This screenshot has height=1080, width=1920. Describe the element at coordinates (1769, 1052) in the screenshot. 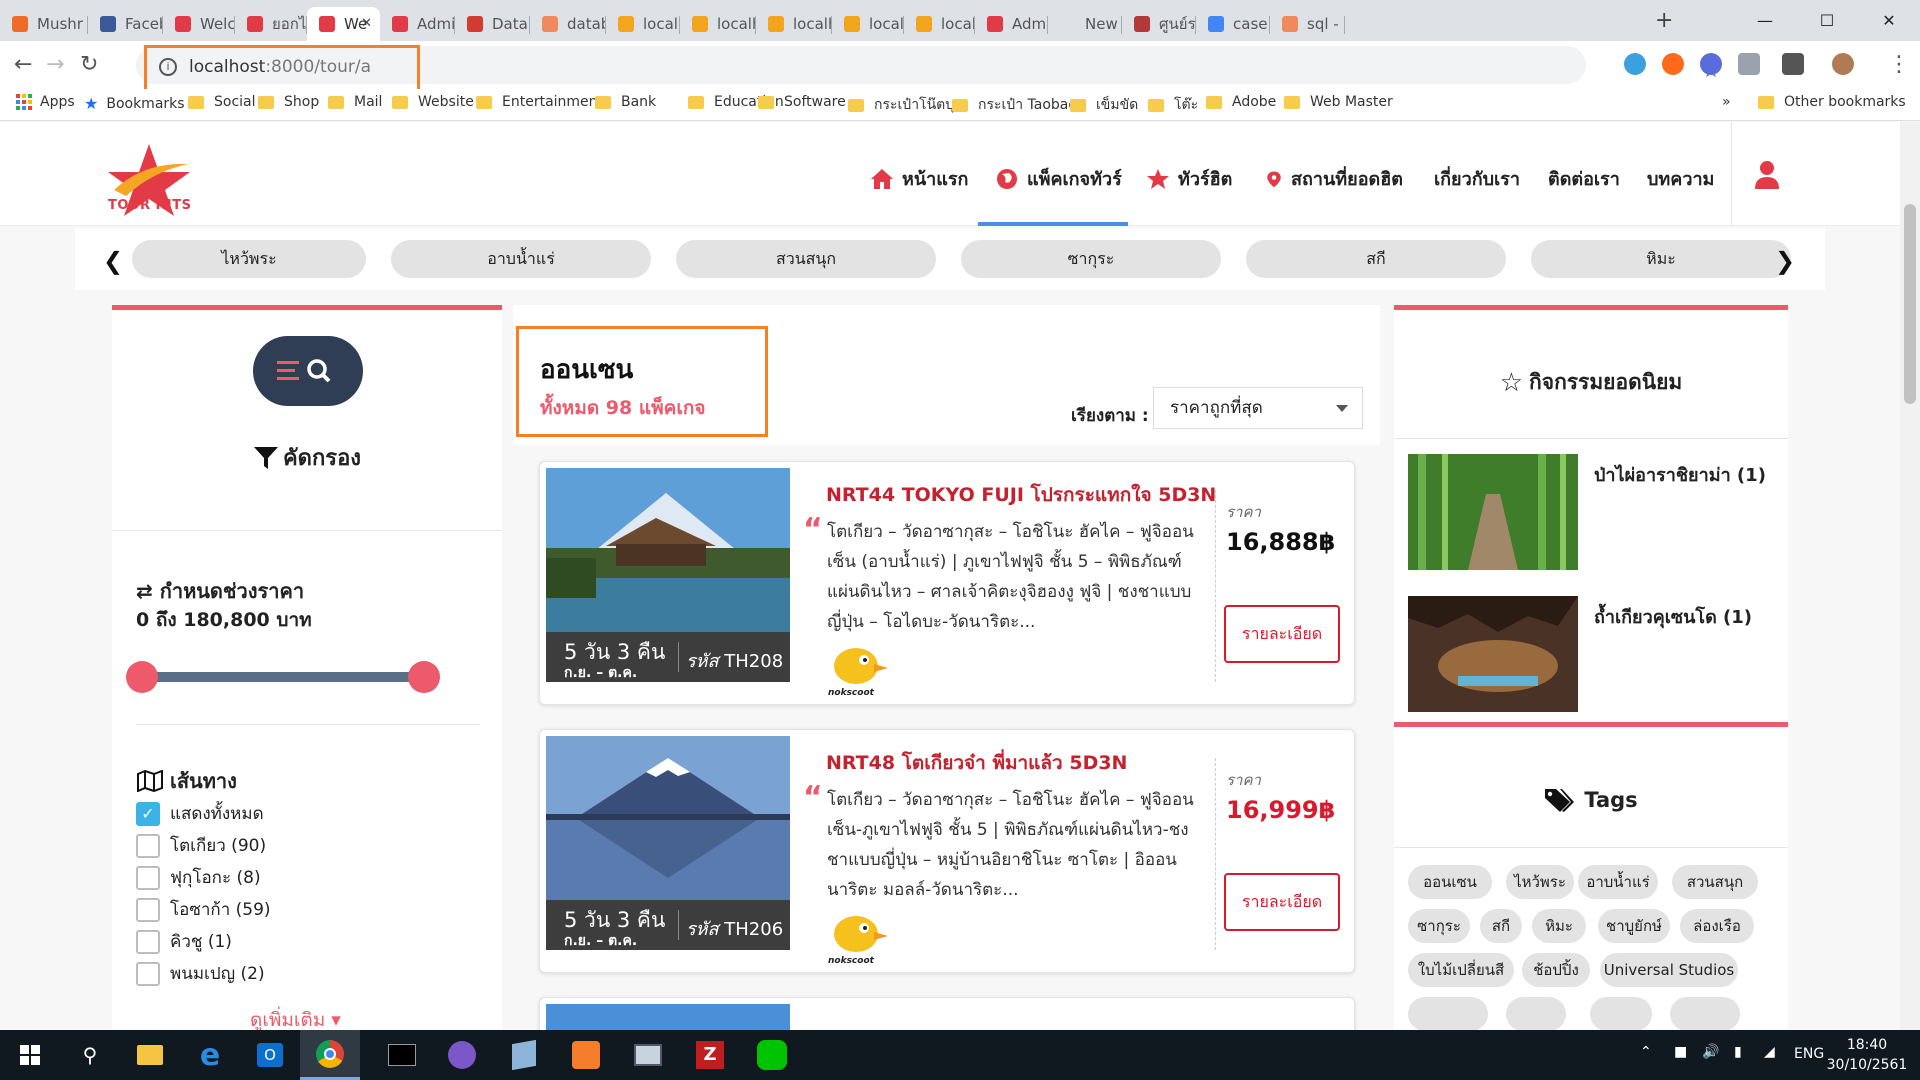

I see `network-icon: ◢` at that location.